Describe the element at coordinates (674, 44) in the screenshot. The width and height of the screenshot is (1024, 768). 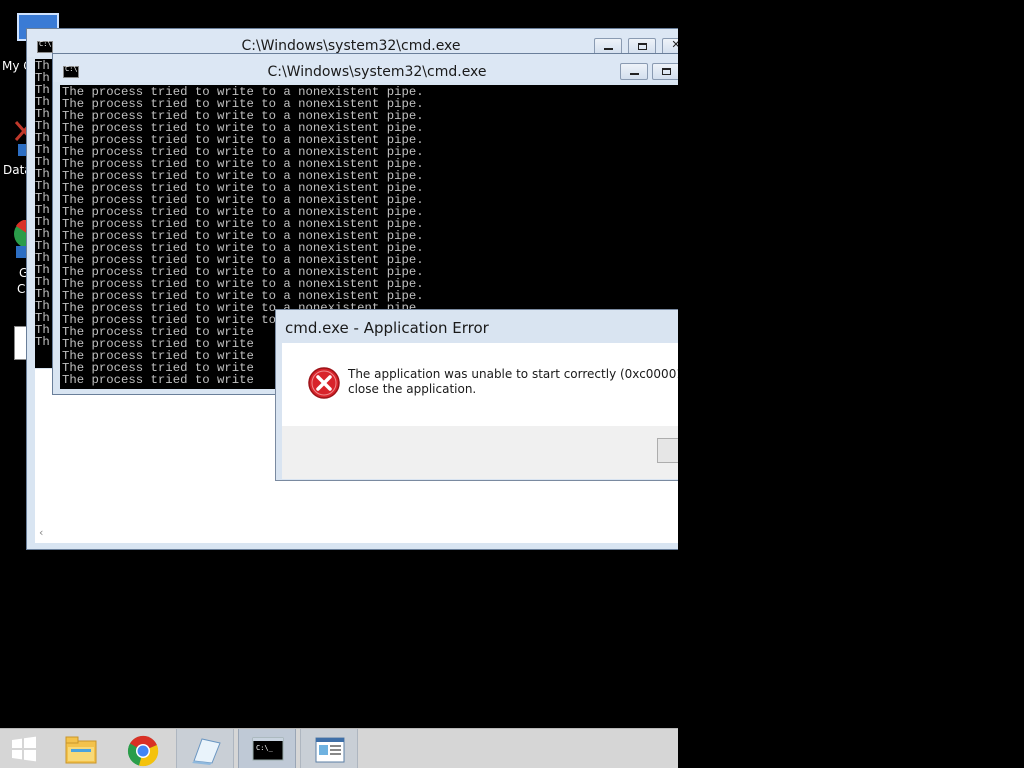
I see `close-icon: ✕` at that location.